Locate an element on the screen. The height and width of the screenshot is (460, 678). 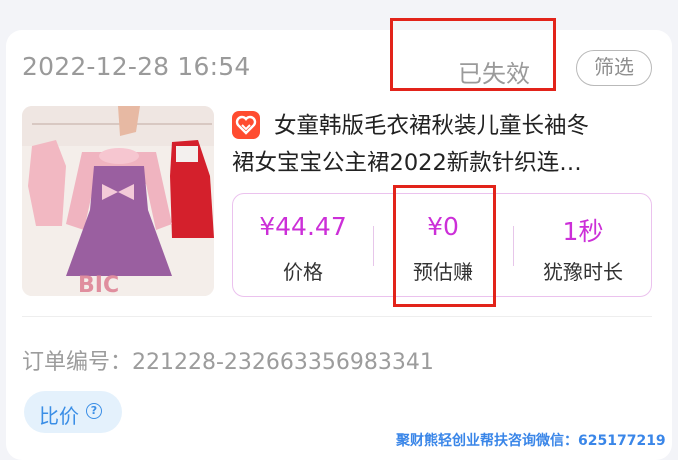
stat-hesitation-label: 犹豫时长 is located at coordinates (583, 272).